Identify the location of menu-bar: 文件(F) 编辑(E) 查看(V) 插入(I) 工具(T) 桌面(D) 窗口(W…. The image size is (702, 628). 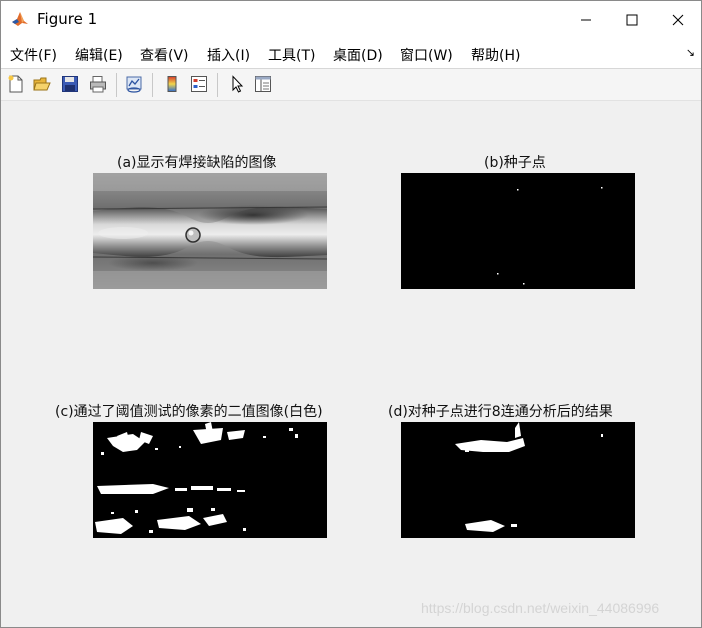
(351, 53).